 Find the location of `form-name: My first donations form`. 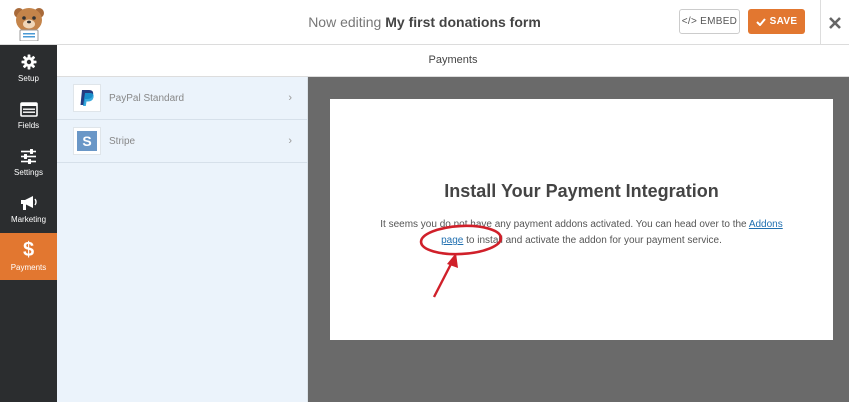

form-name: My first donations form is located at coordinates (463, 22).